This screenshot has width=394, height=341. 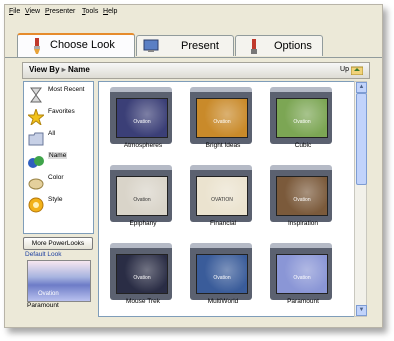 What do you see at coordinates (303, 223) in the screenshot?
I see `look-name: Inspiration` at bounding box center [303, 223].